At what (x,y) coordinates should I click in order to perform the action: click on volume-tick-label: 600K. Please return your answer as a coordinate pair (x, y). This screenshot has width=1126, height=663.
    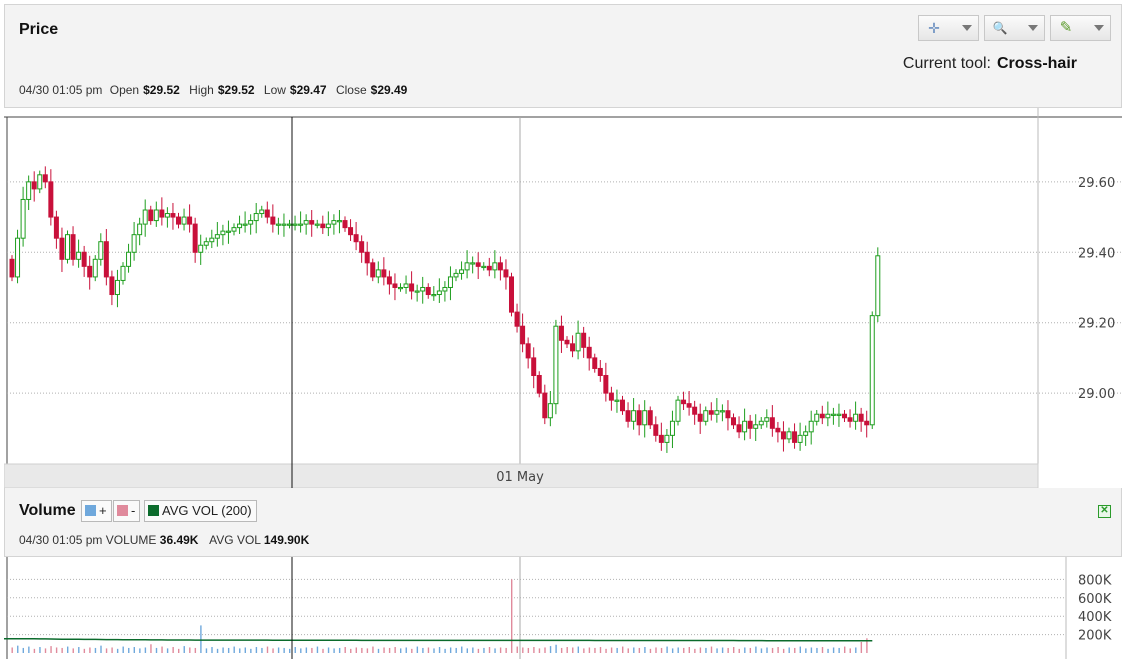
    Looking at the image, I should click on (1095, 599).